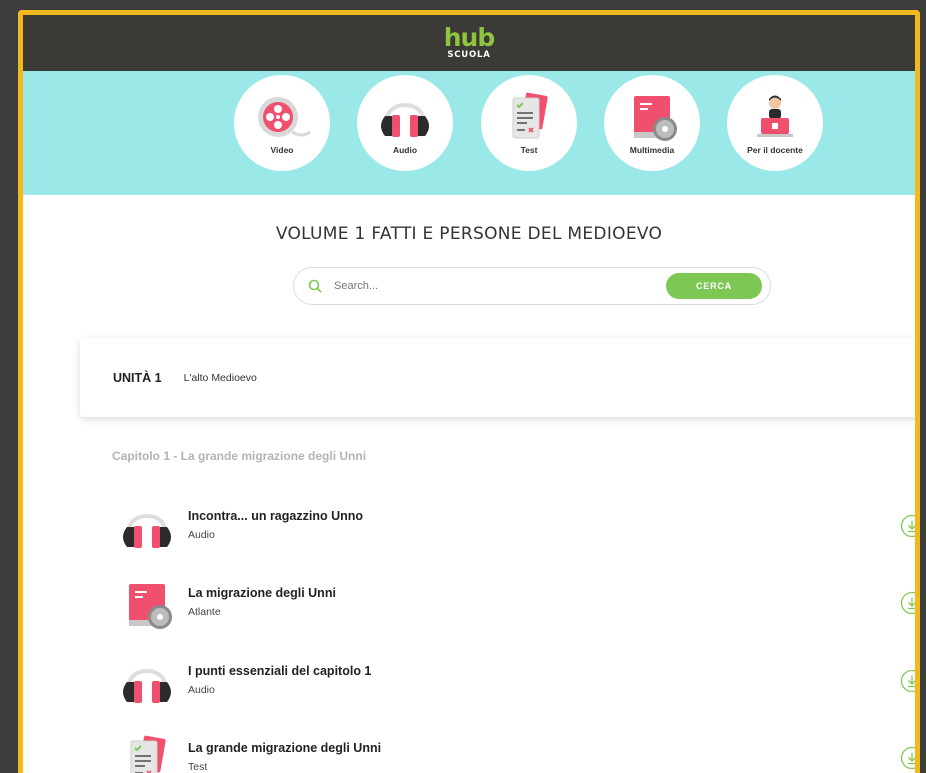  Describe the element at coordinates (220, 377) in the screenshot. I see `unit-name: L'alto Medioevo` at that location.